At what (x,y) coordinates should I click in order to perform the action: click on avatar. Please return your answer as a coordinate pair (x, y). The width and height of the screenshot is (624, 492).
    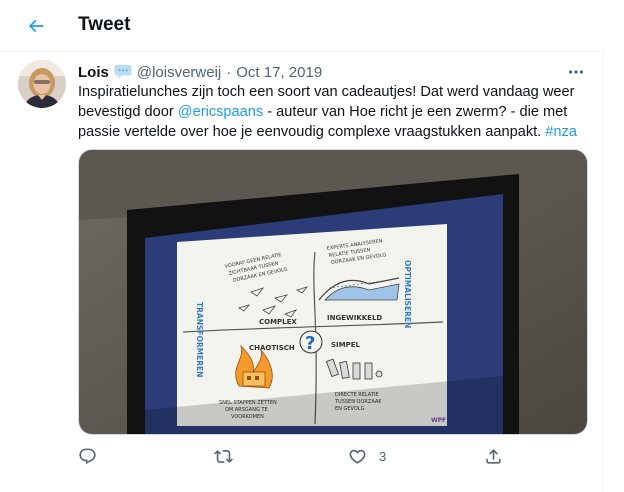
    Looking at the image, I should click on (42, 84).